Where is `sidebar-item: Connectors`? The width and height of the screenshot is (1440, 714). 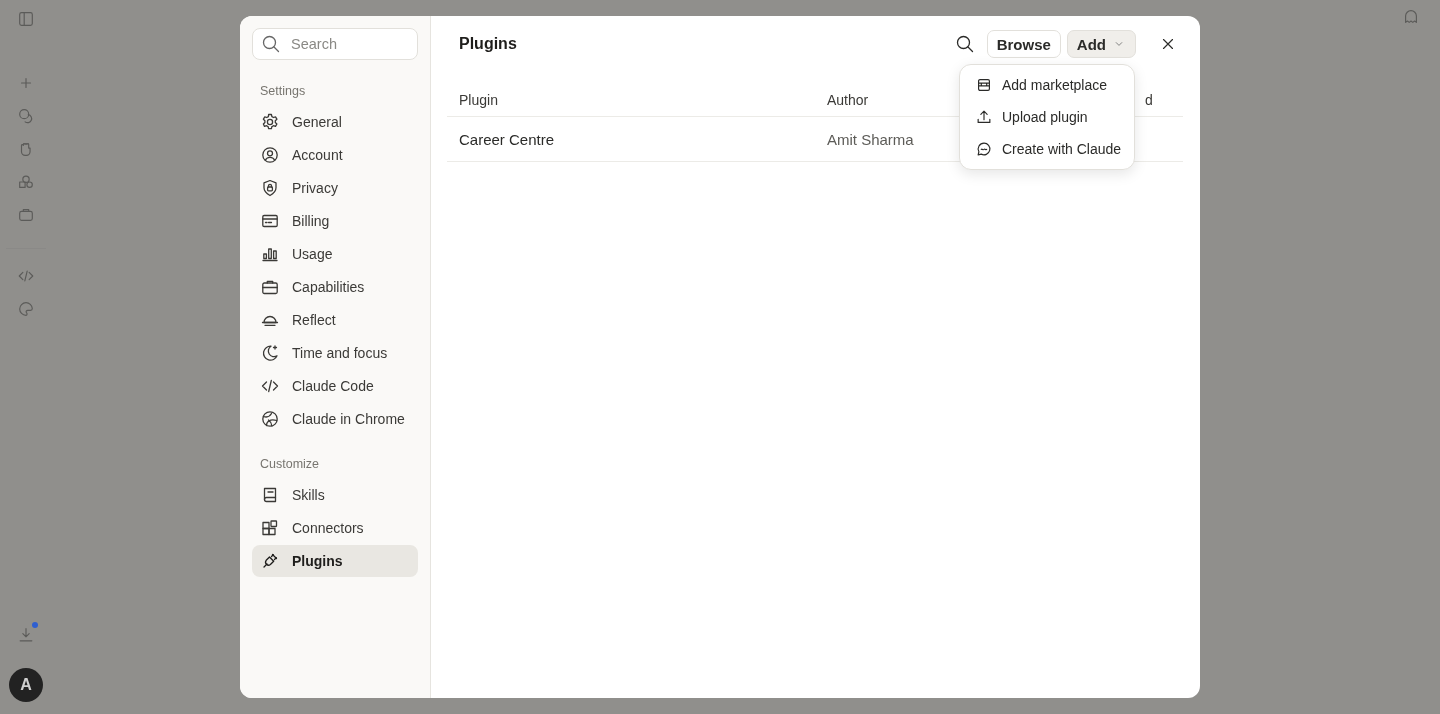
sidebar-item: Connectors is located at coordinates (335, 528).